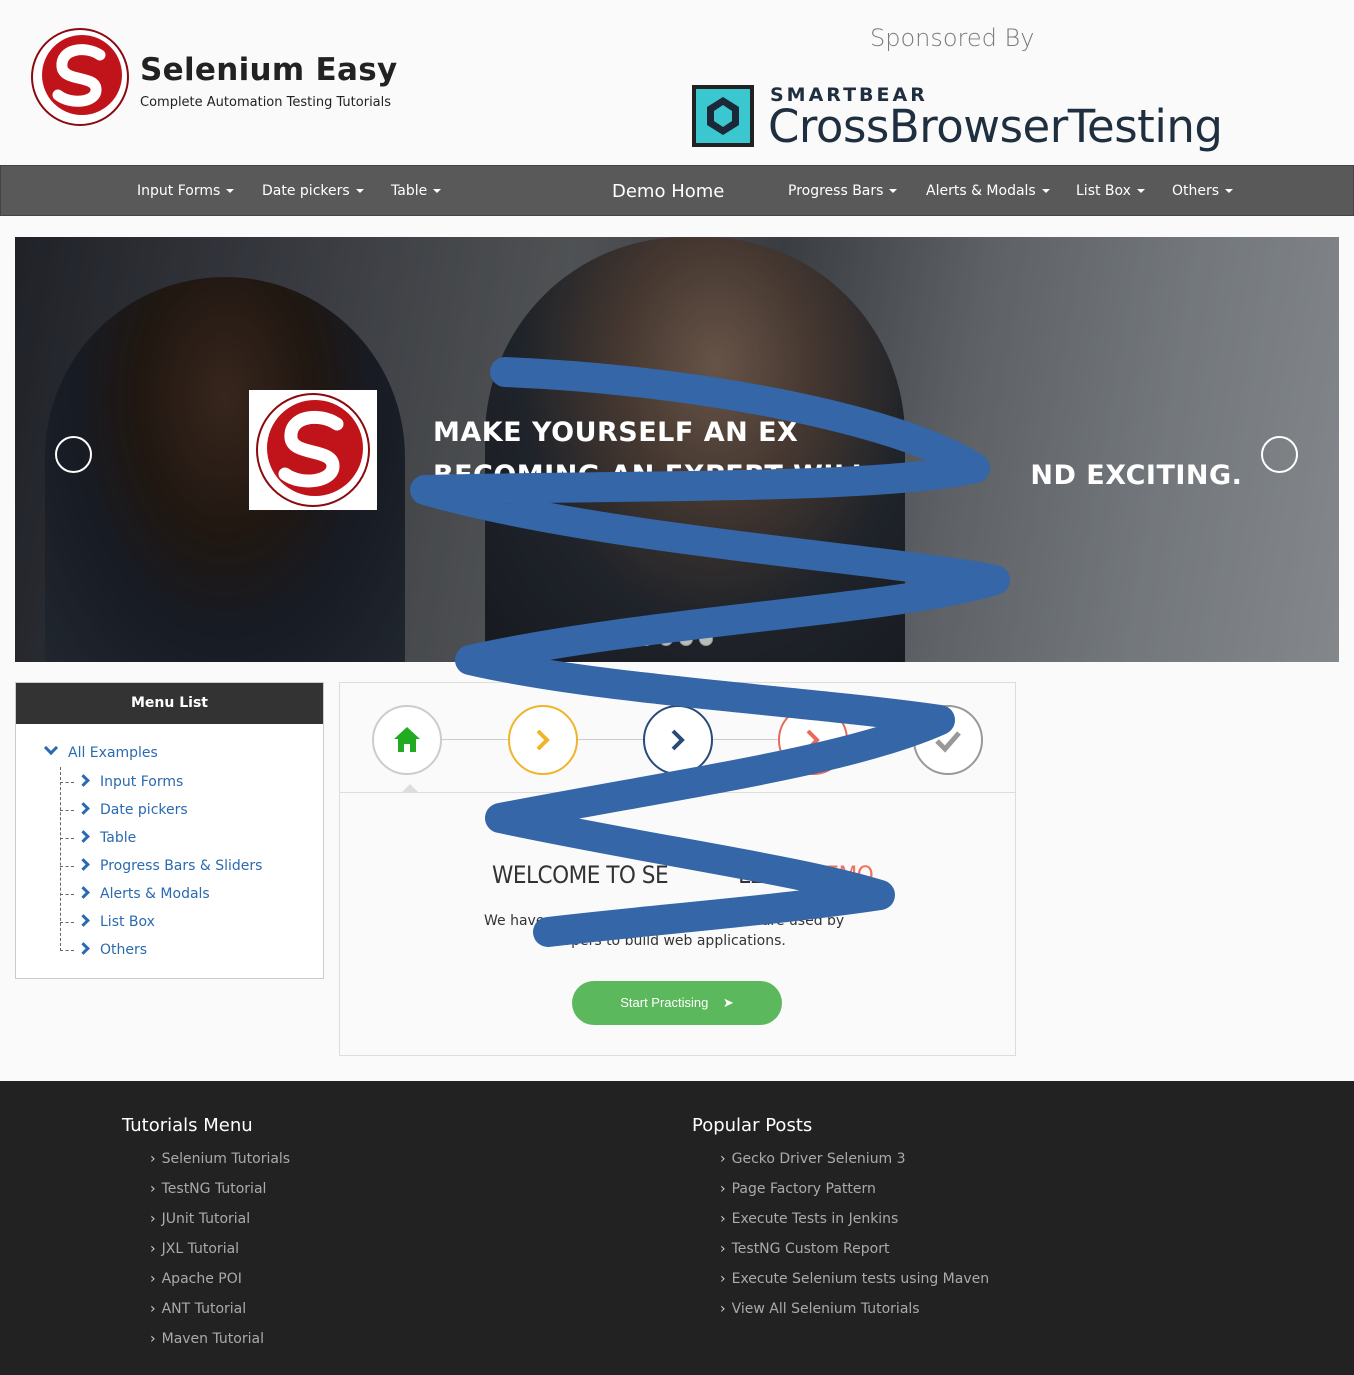 The width and height of the screenshot is (1354, 1375). Describe the element at coordinates (220, 1166) in the screenshot. I see `footer-link-selenium-tutorials: Selenium Tutorials` at that location.